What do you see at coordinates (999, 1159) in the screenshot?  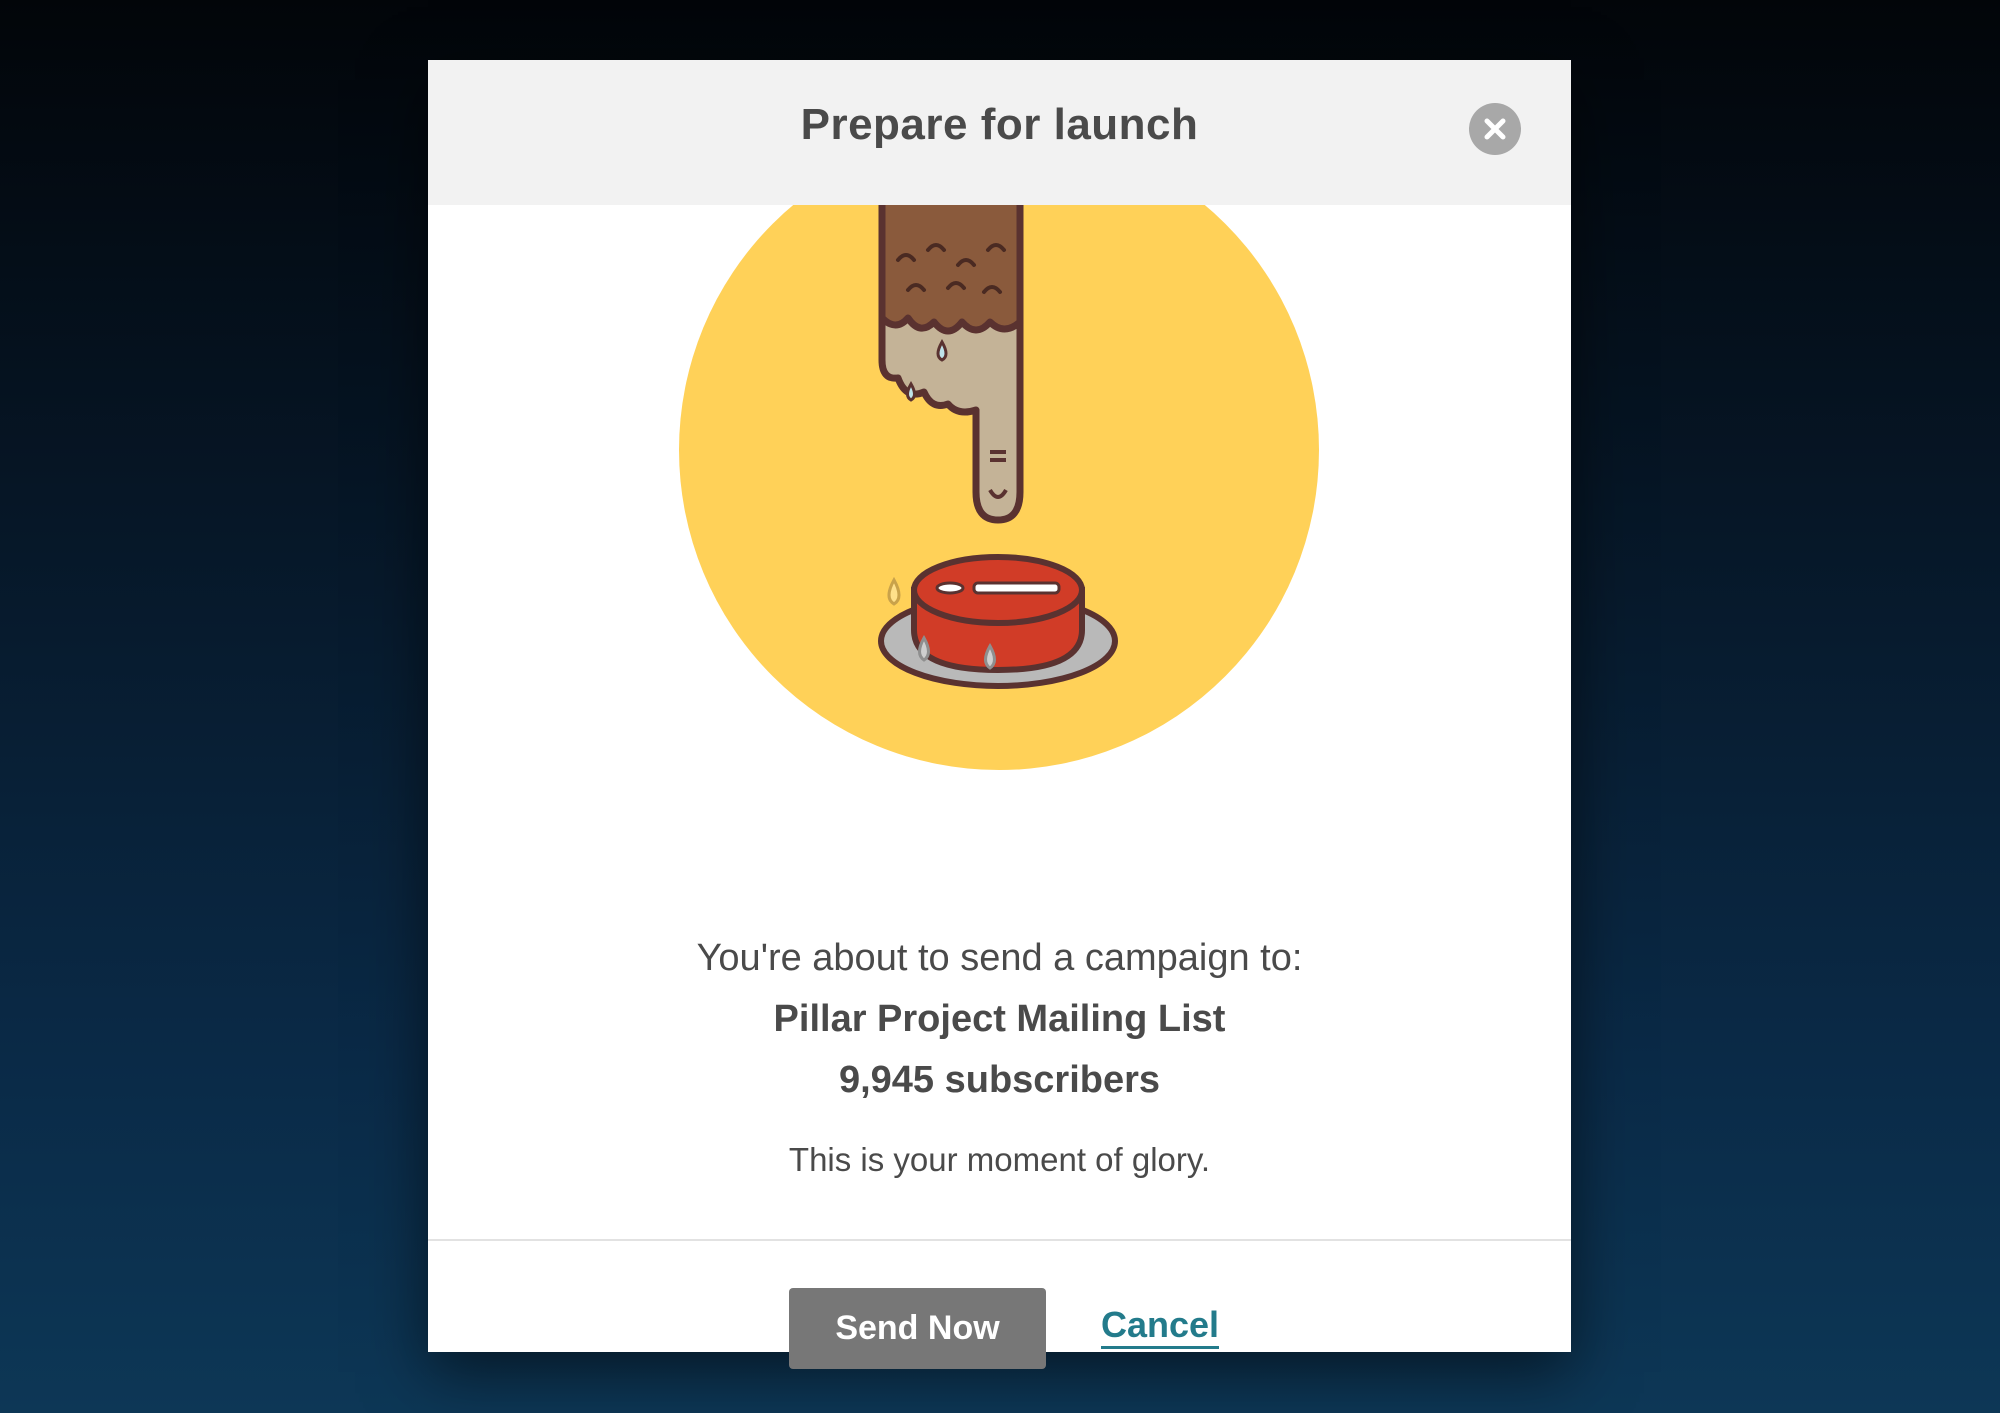 I see `tagline-text: This is your moment of glory.` at bounding box center [999, 1159].